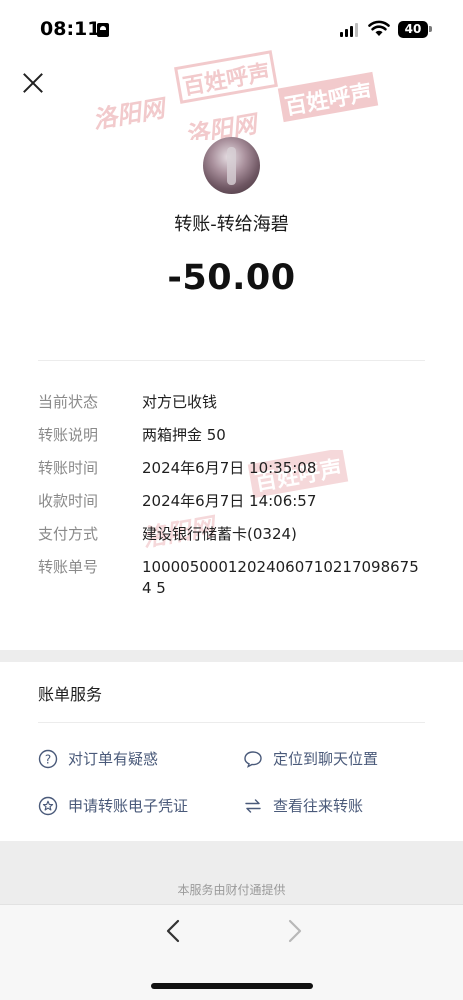 The height and width of the screenshot is (1000, 463). Describe the element at coordinates (231, 656) in the screenshot. I see `section-separator` at that location.